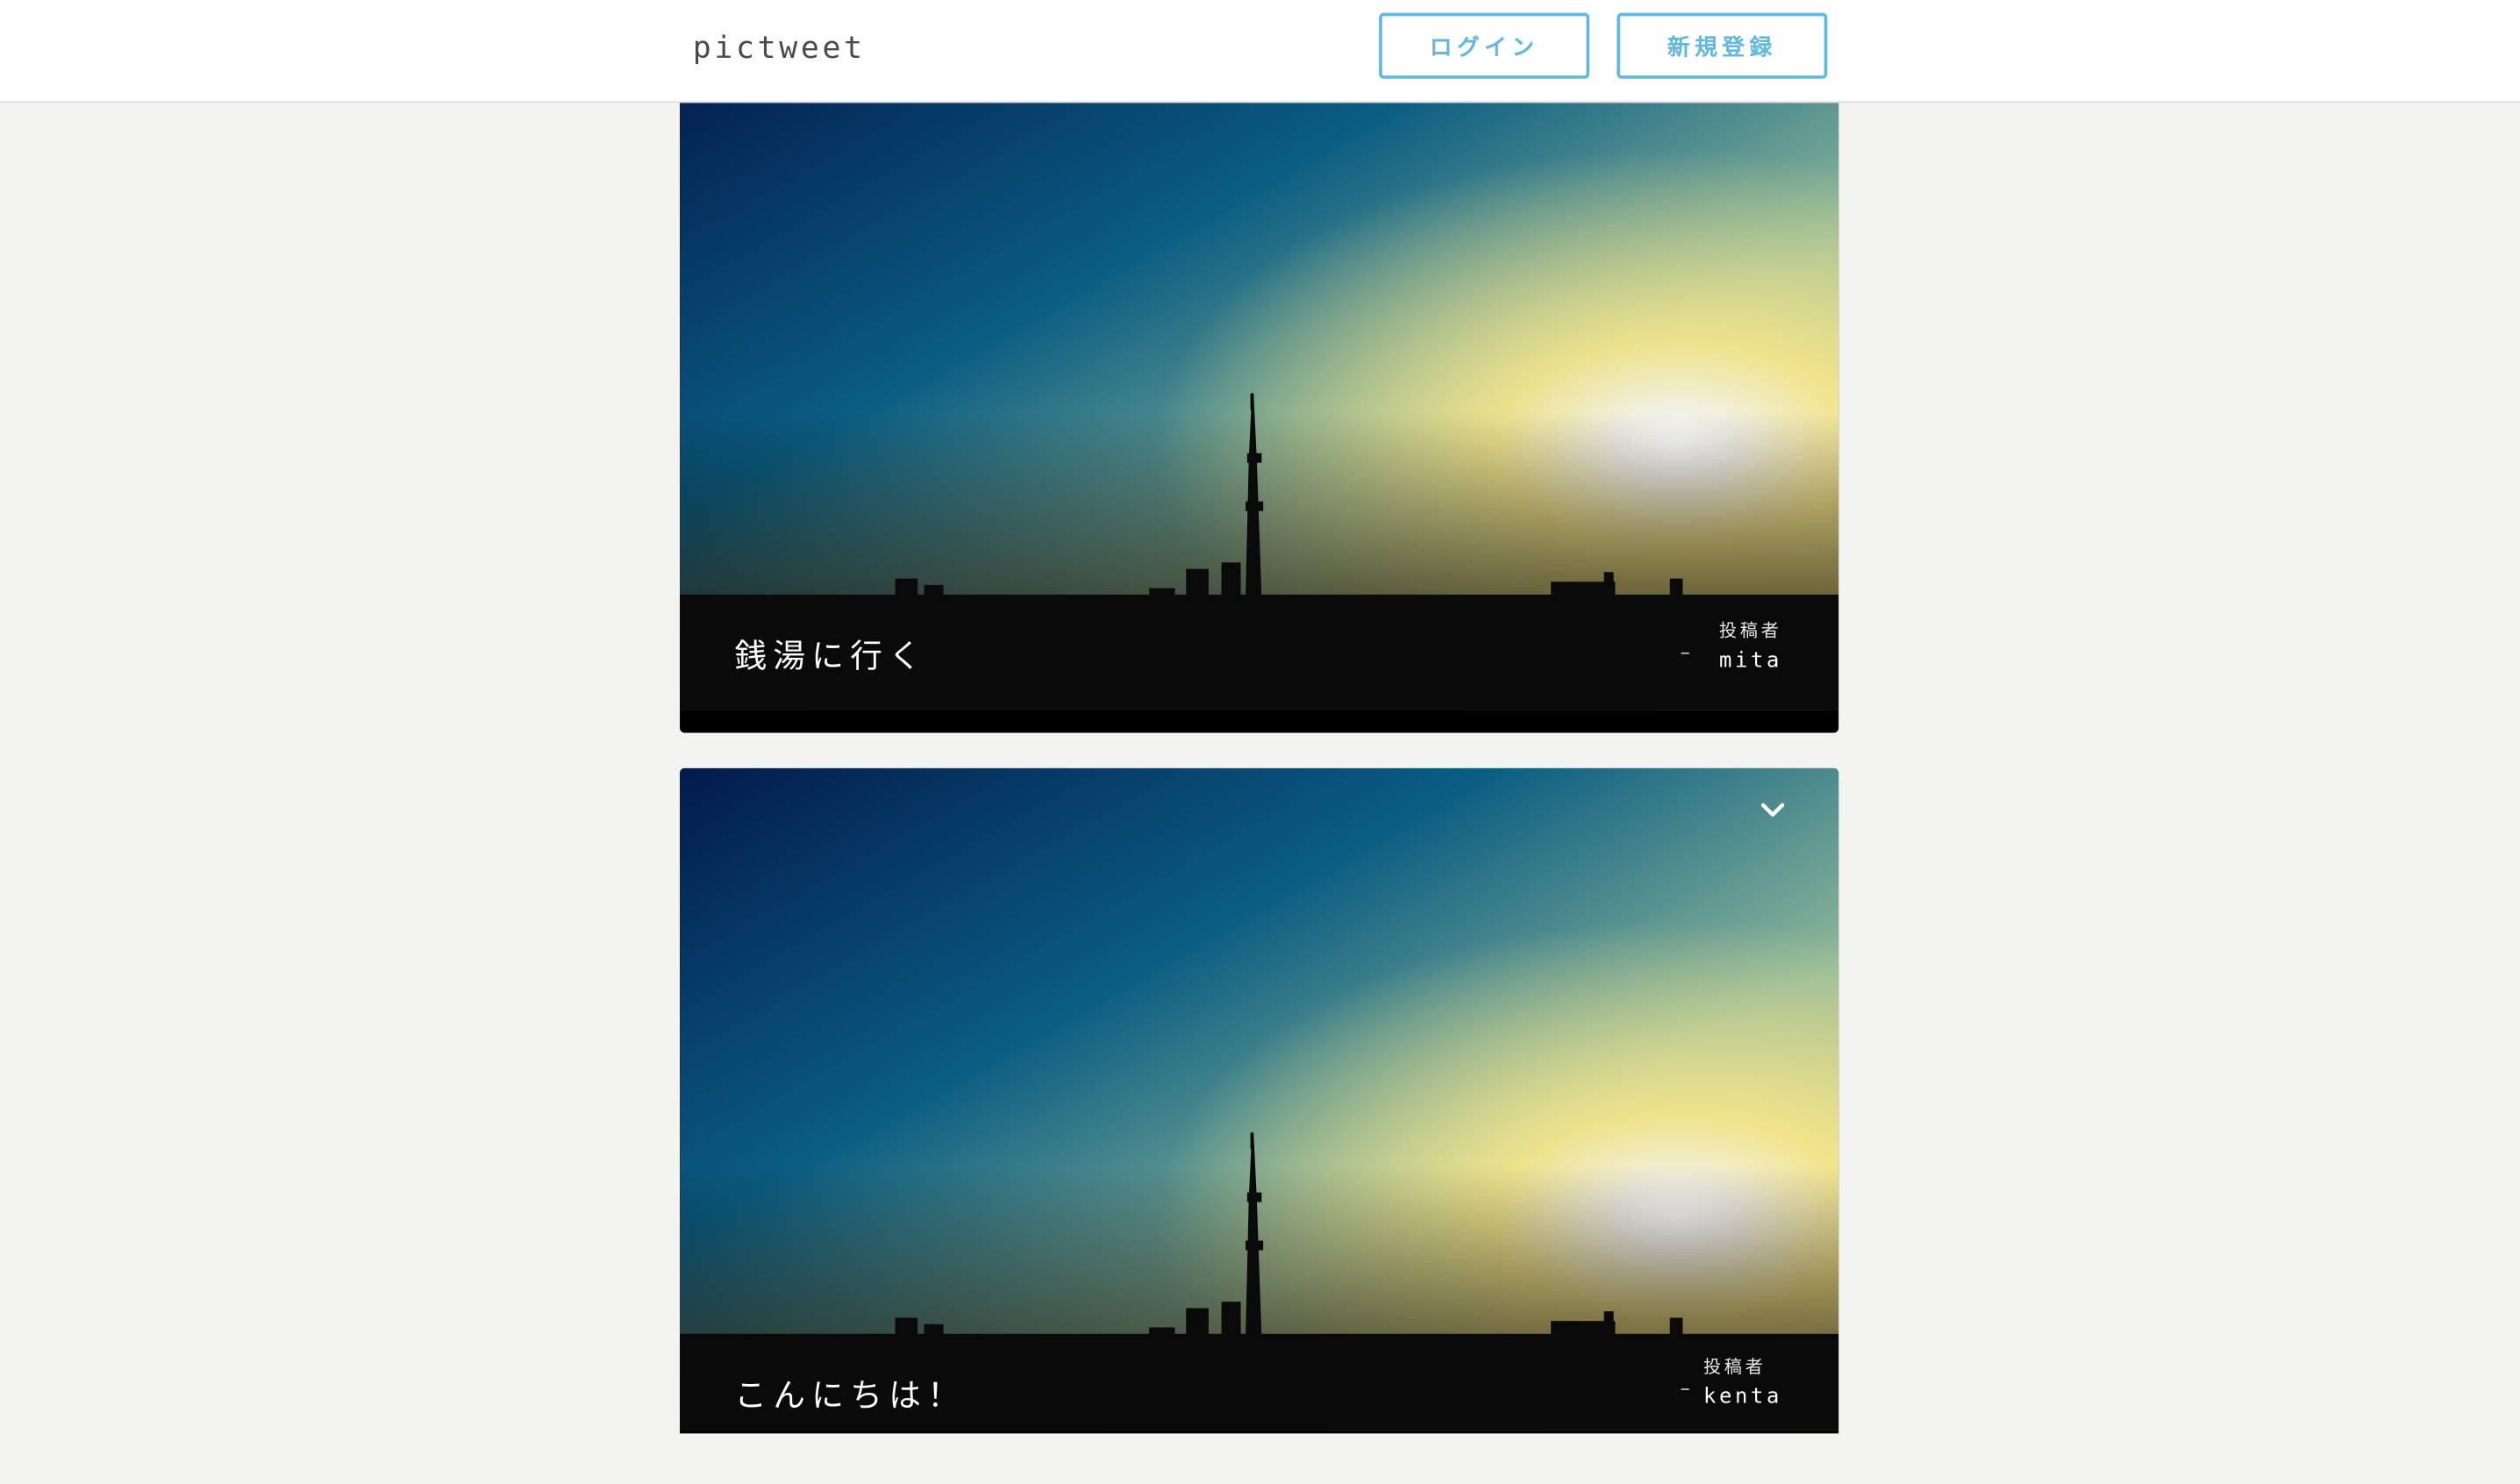  What do you see at coordinates (1742, 1381) in the screenshot?
I see `post-author: 投稿者 kenta` at bounding box center [1742, 1381].